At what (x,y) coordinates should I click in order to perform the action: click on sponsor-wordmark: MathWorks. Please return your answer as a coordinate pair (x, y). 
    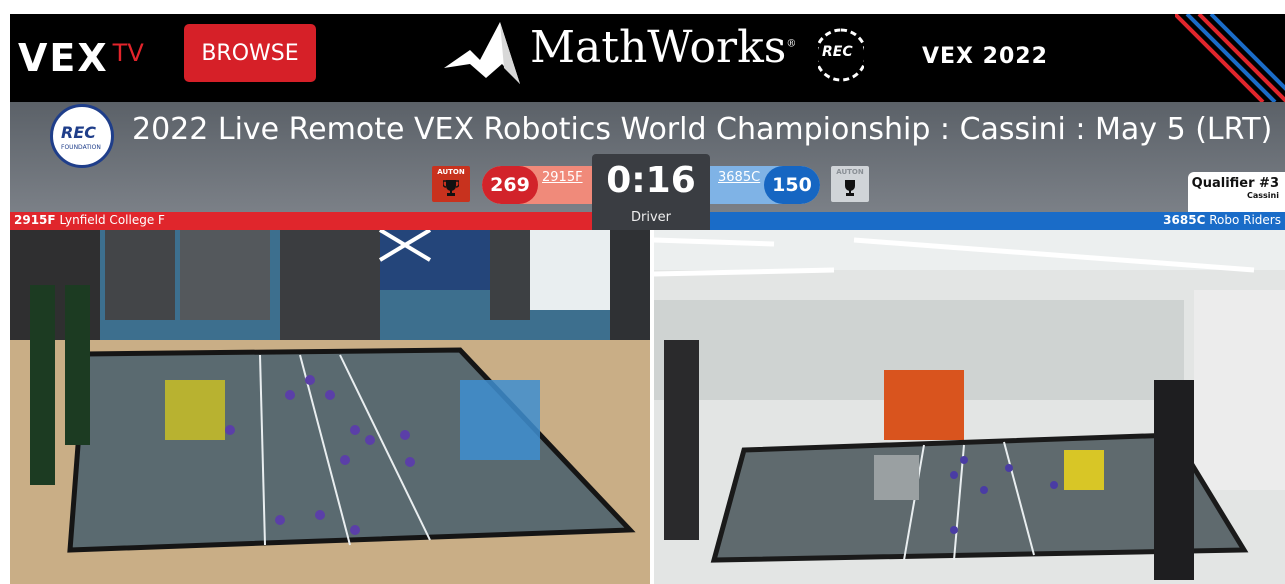
    Looking at the image, I should click on (658, 47).